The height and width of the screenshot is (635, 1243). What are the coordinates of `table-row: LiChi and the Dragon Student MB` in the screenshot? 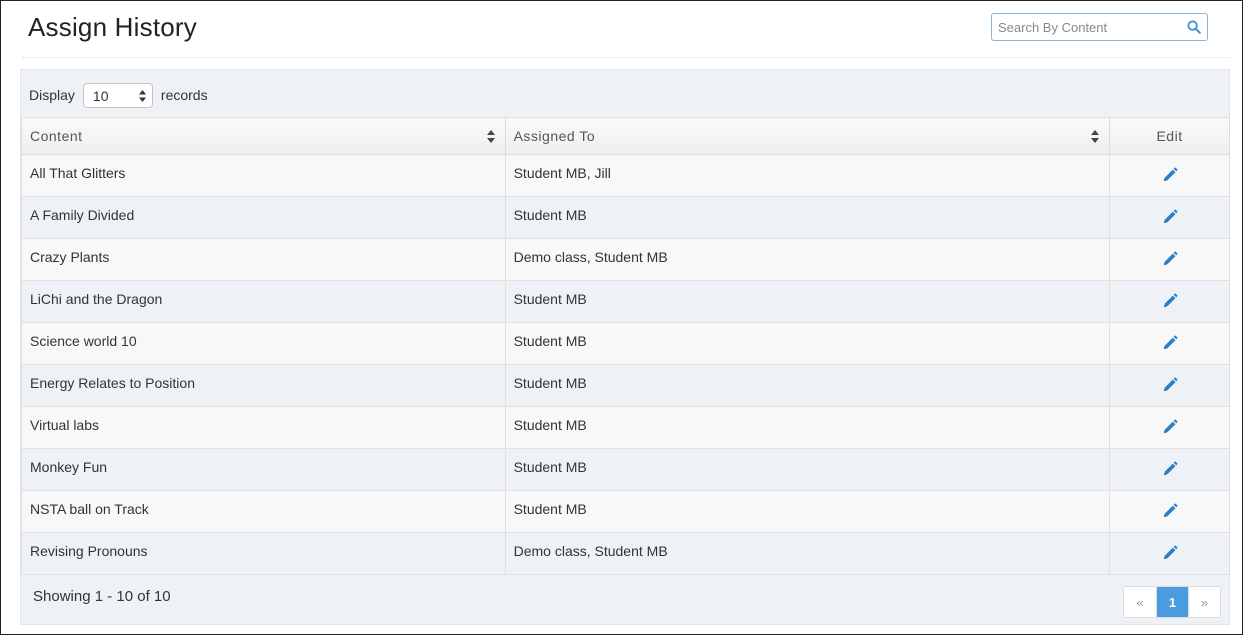 It's located at (625, 301).